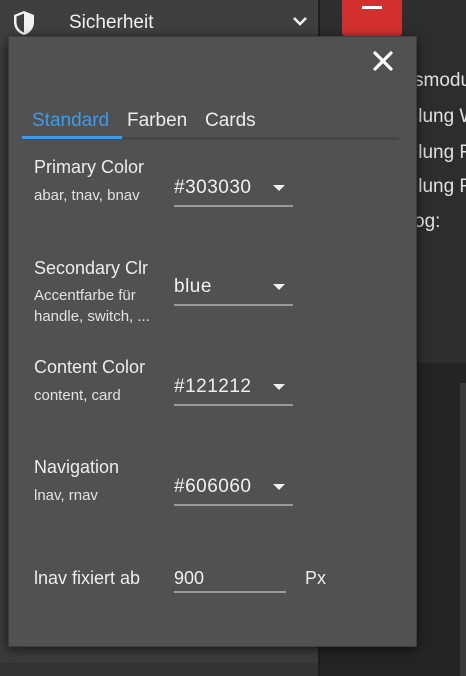  Describe the element at coordinates (77, 395) in the screenshot. I see `content-color-hint: content, card` at that location.